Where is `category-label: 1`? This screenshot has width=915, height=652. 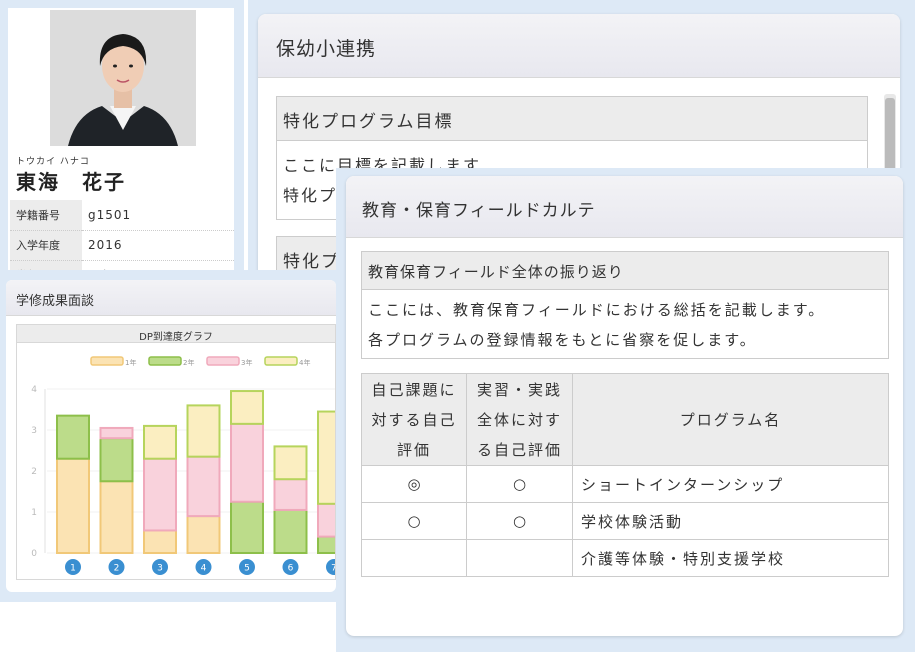
category-label: 1 is located at coordinates (73, 569).